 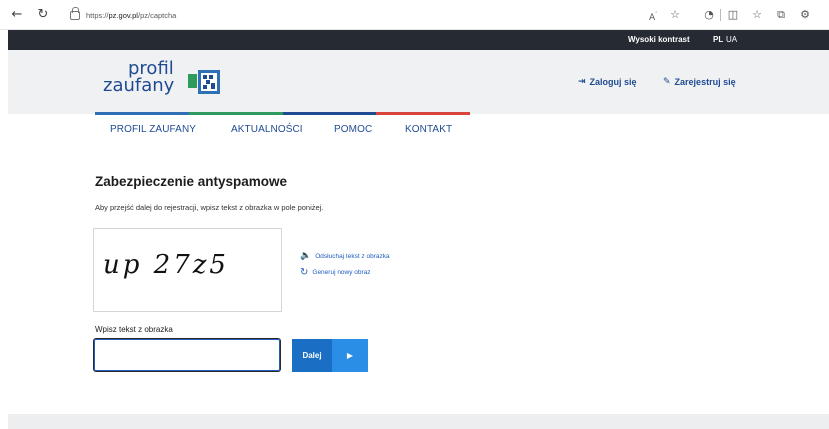 What do you see at coordinates (350, 355) in the screenshot?
I see `play-arrow-icon: ▶` at bounding box center [350, 355].